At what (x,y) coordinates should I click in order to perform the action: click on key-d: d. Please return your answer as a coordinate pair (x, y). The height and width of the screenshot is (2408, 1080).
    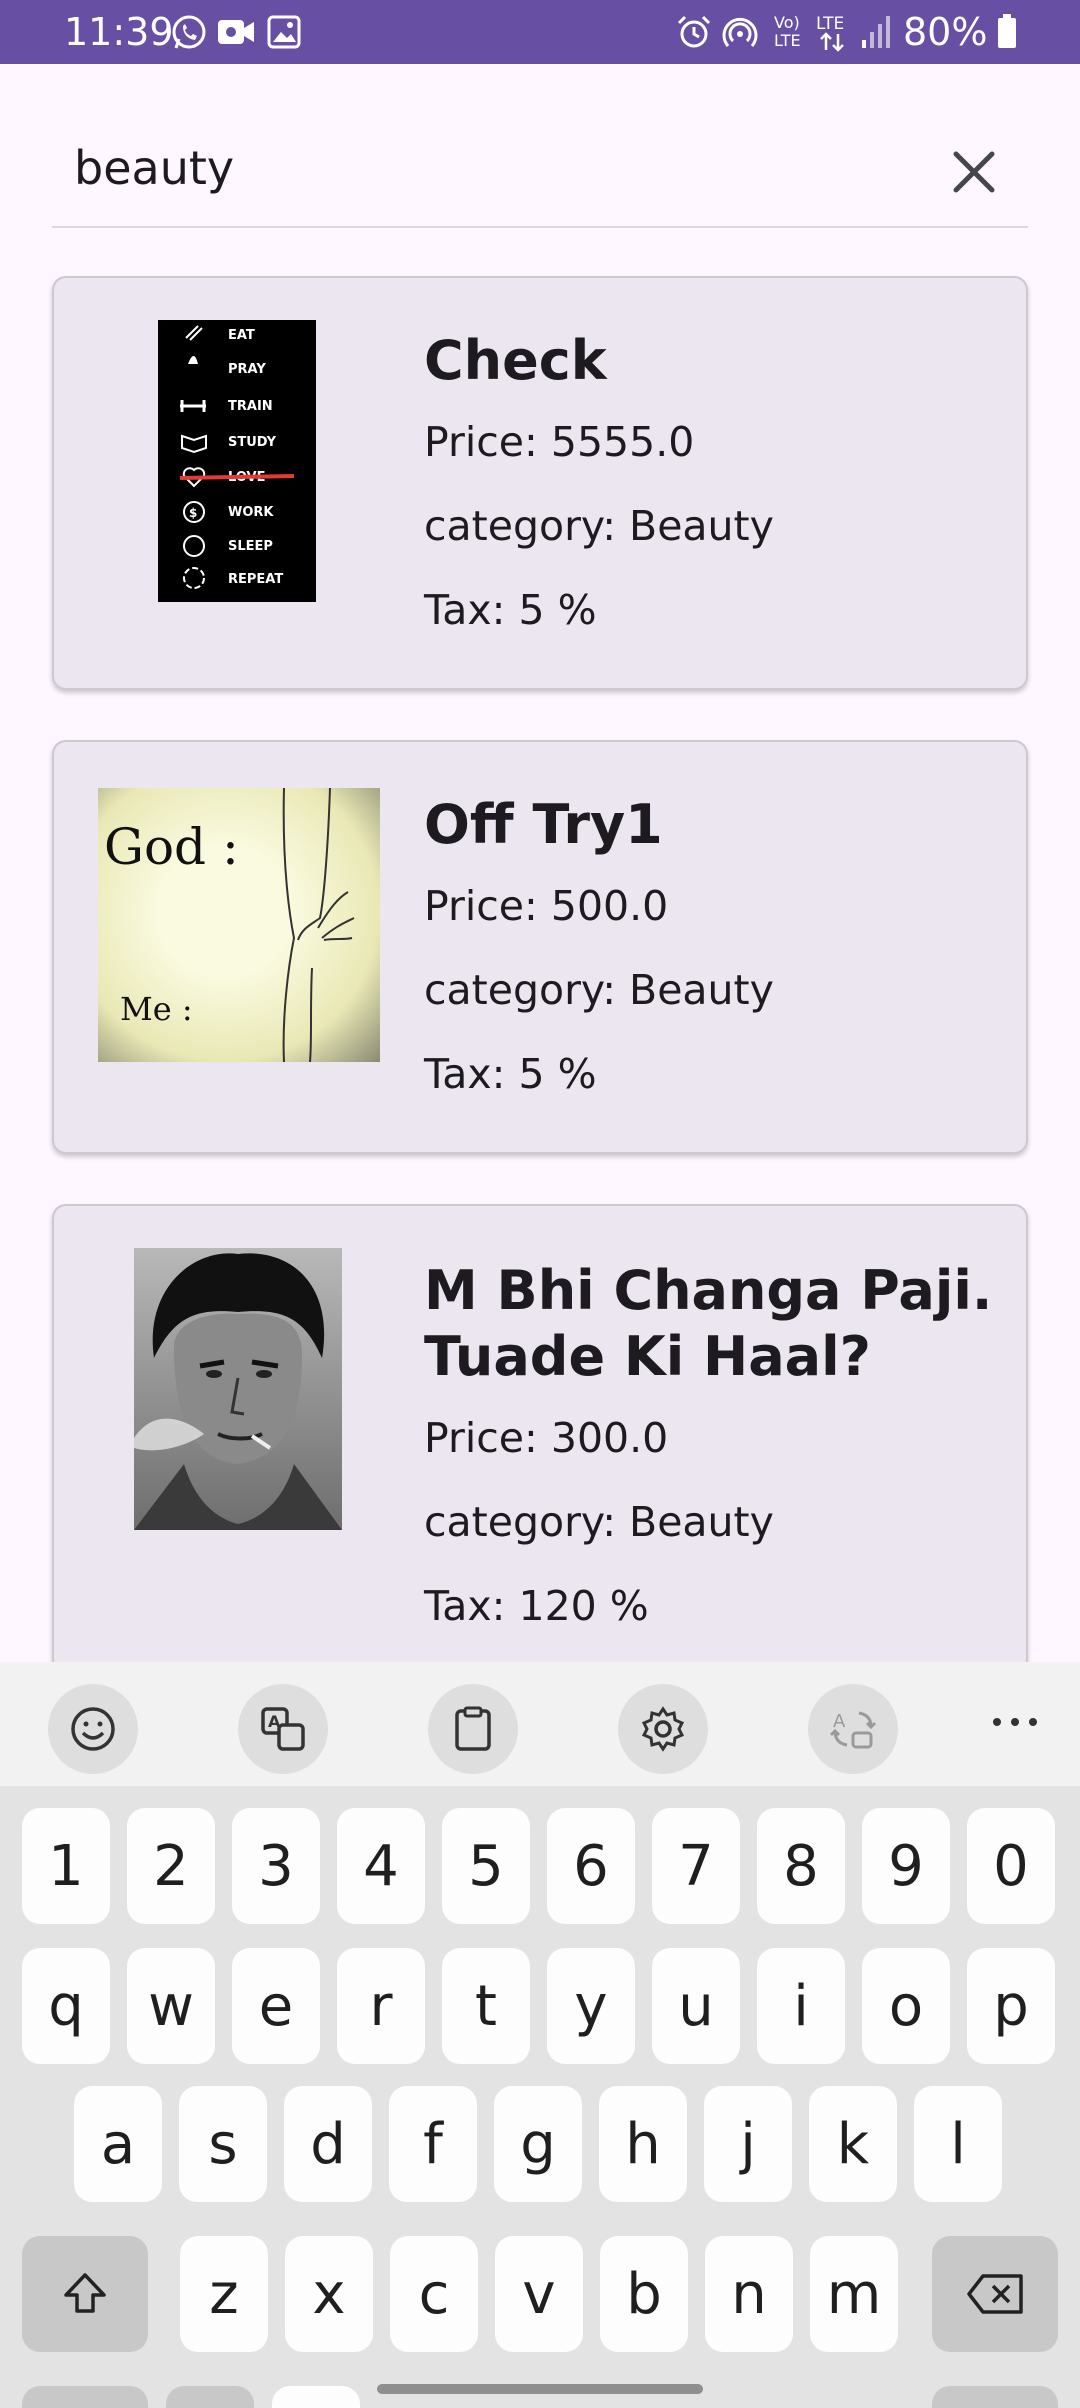
    Looking at the image, I should click on (328, 2144).